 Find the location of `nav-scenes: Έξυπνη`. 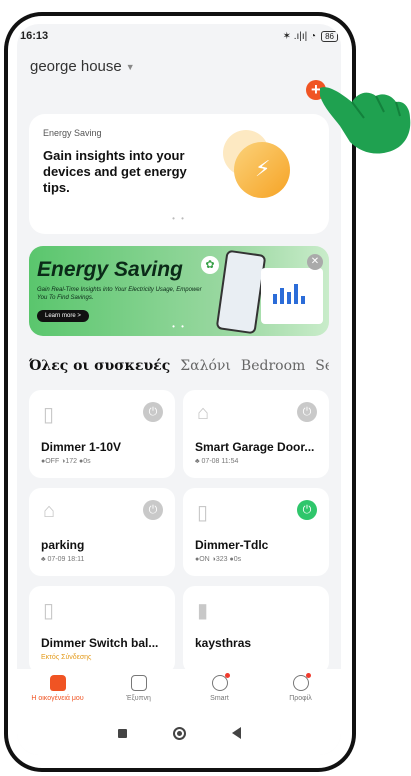

nav-scenes: Έξυπνη is located at coordinates (138, 690).